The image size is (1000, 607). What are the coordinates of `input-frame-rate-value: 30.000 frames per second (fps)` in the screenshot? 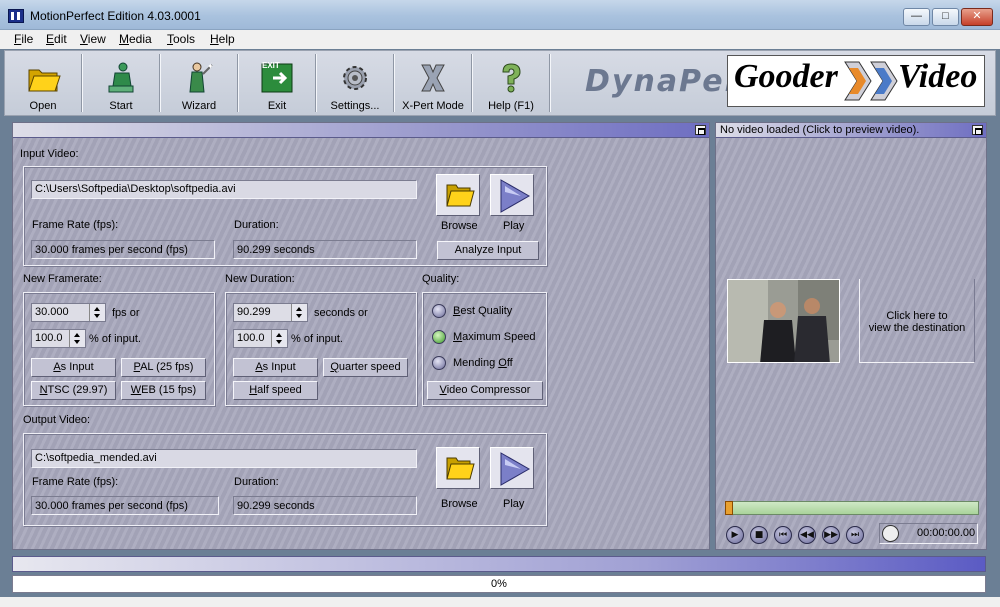 It's located at (123, 249).